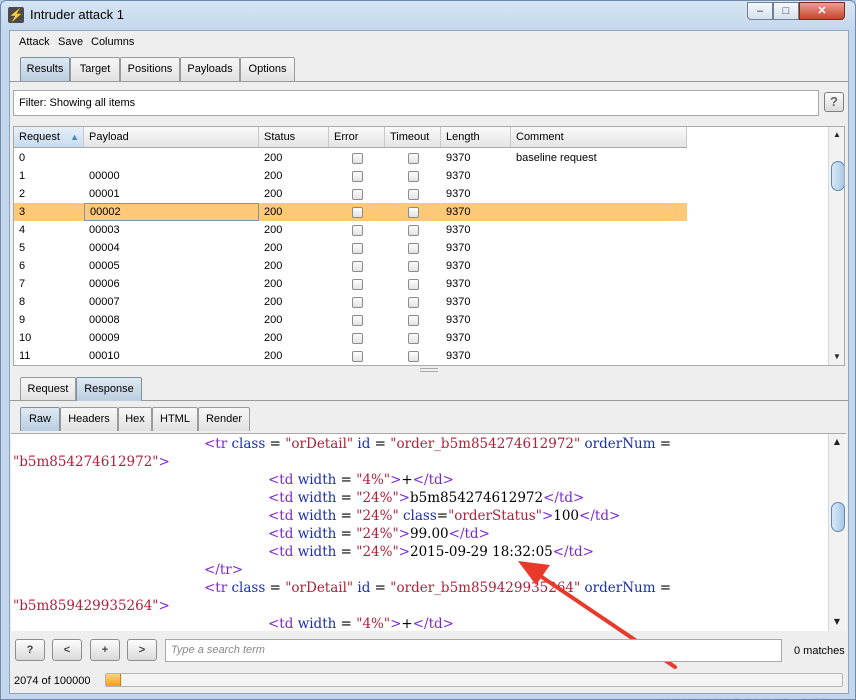  I want to click on menu-save: Save, so click(70, 42).